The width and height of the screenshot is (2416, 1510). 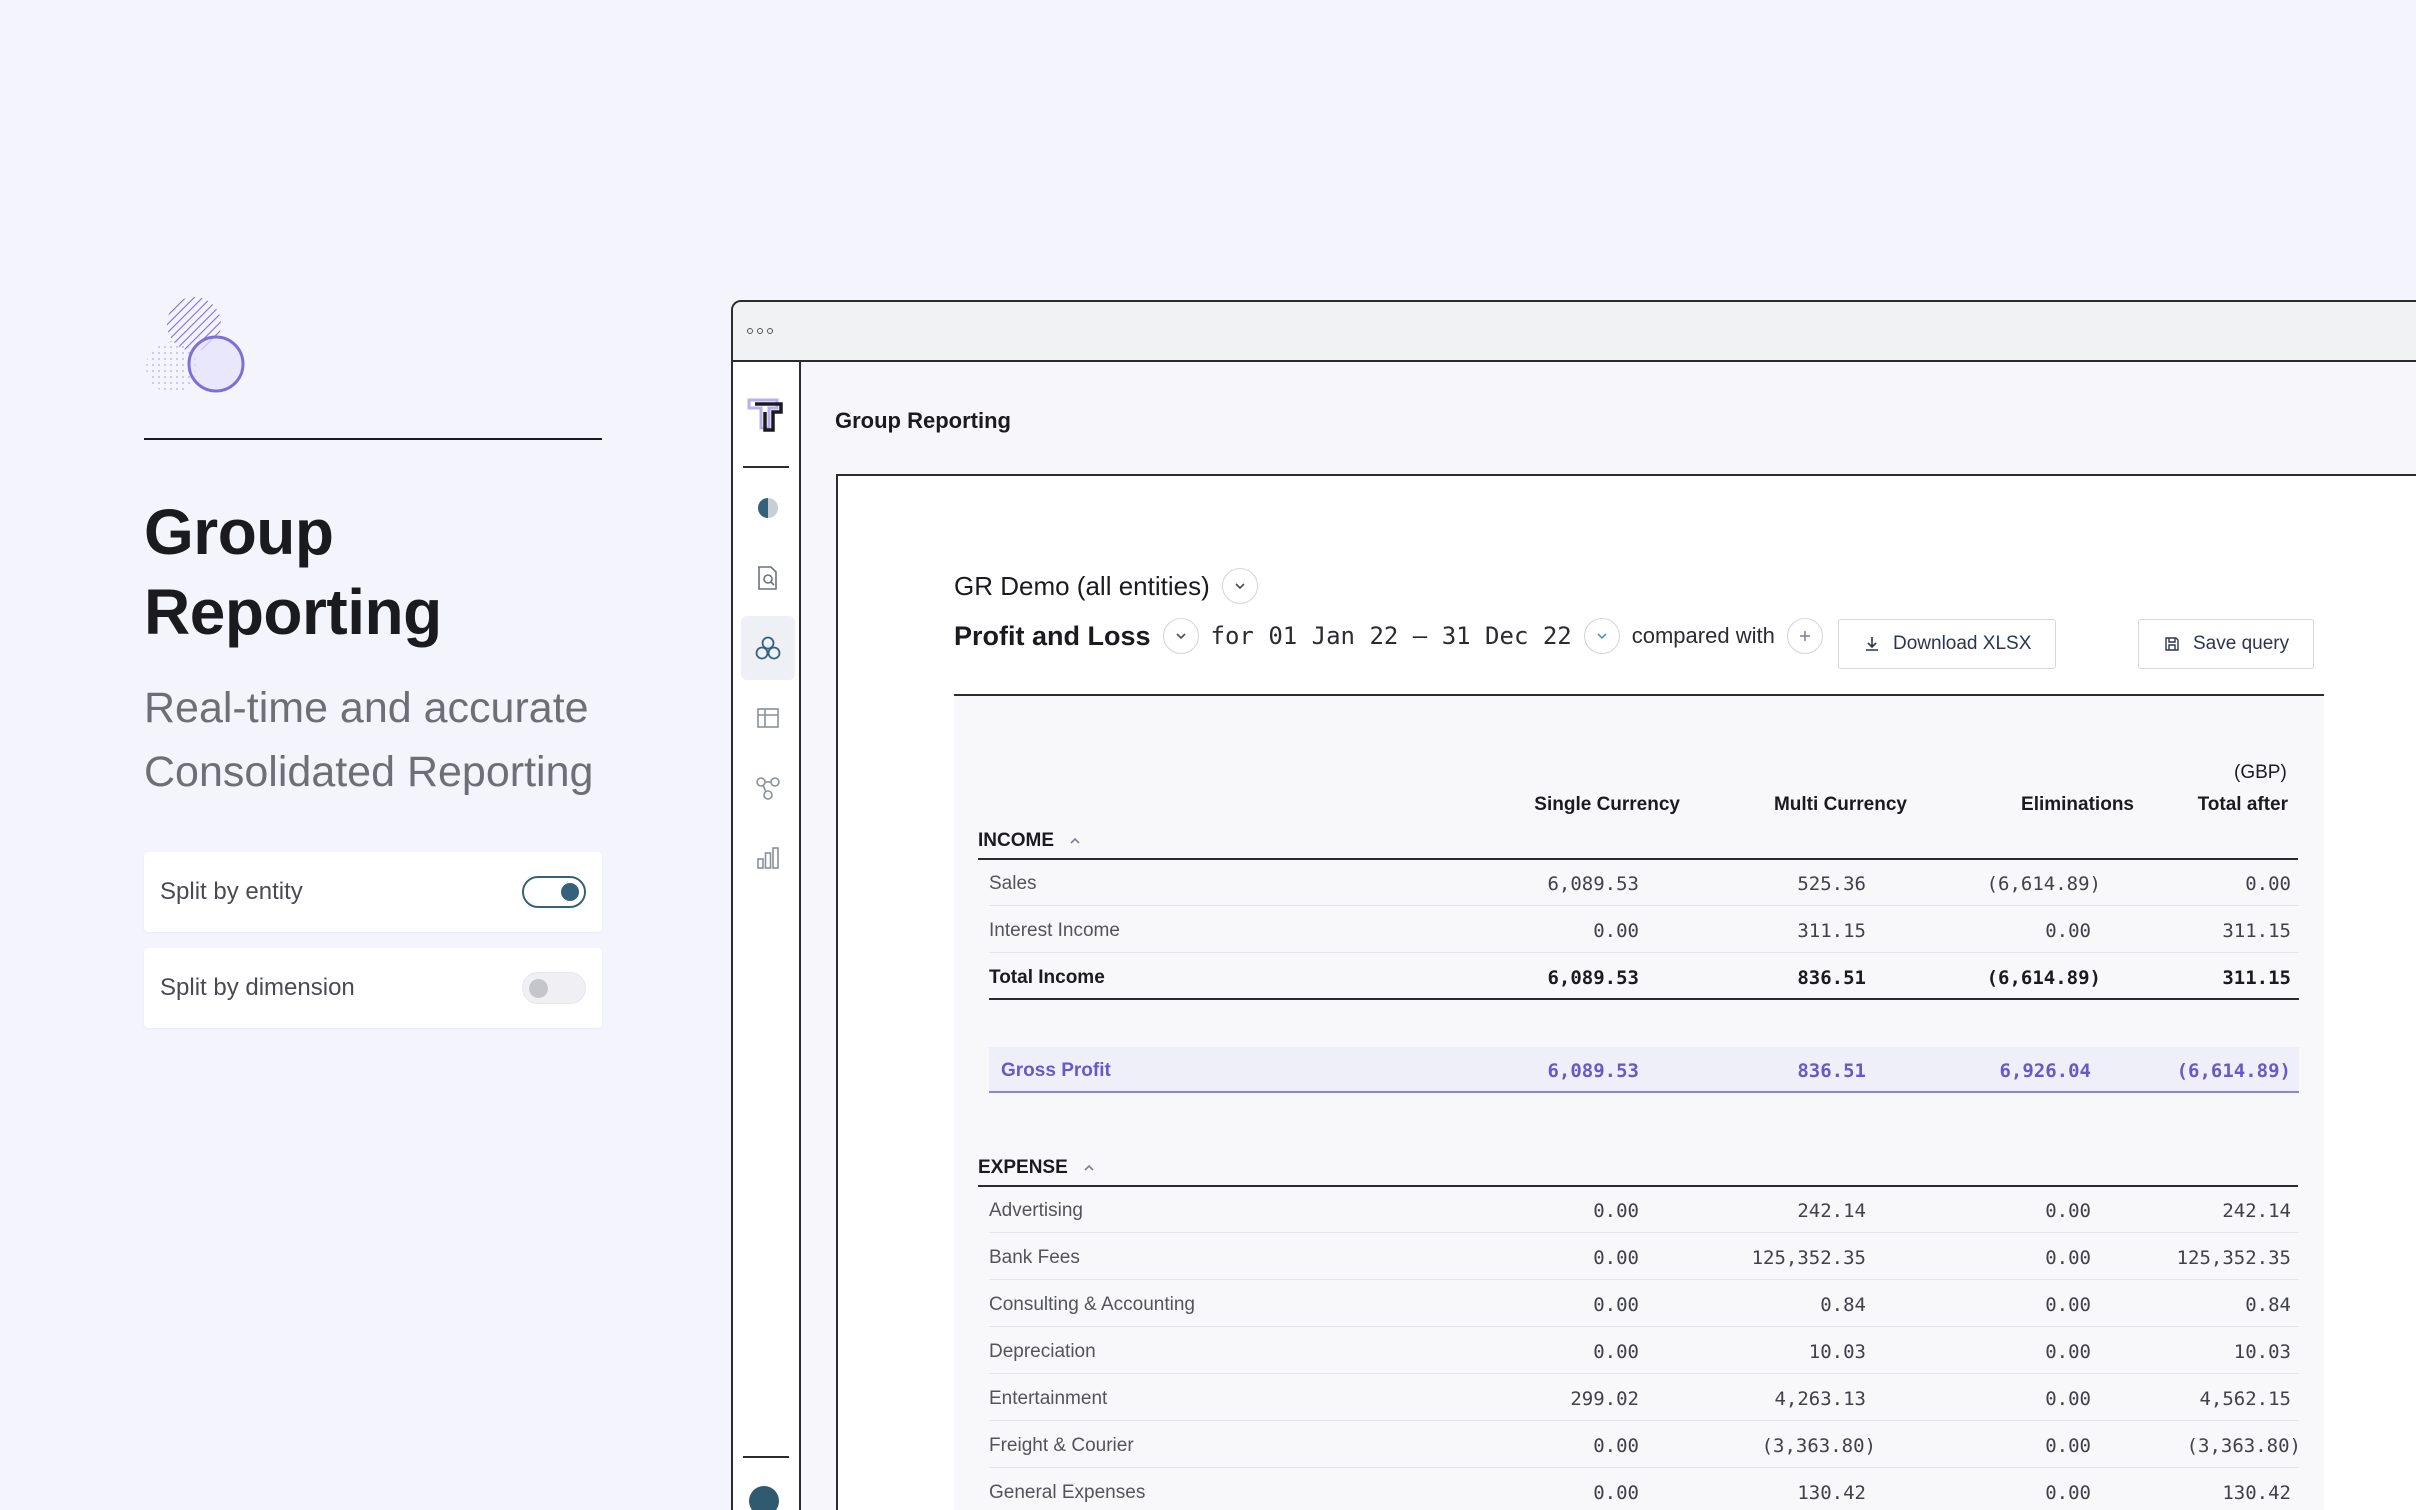 What do you see at coordinates (257, 987) in the screenshot?
I see `split-by-dimension-label: Split by dimension` at bounding box center [257, 987].